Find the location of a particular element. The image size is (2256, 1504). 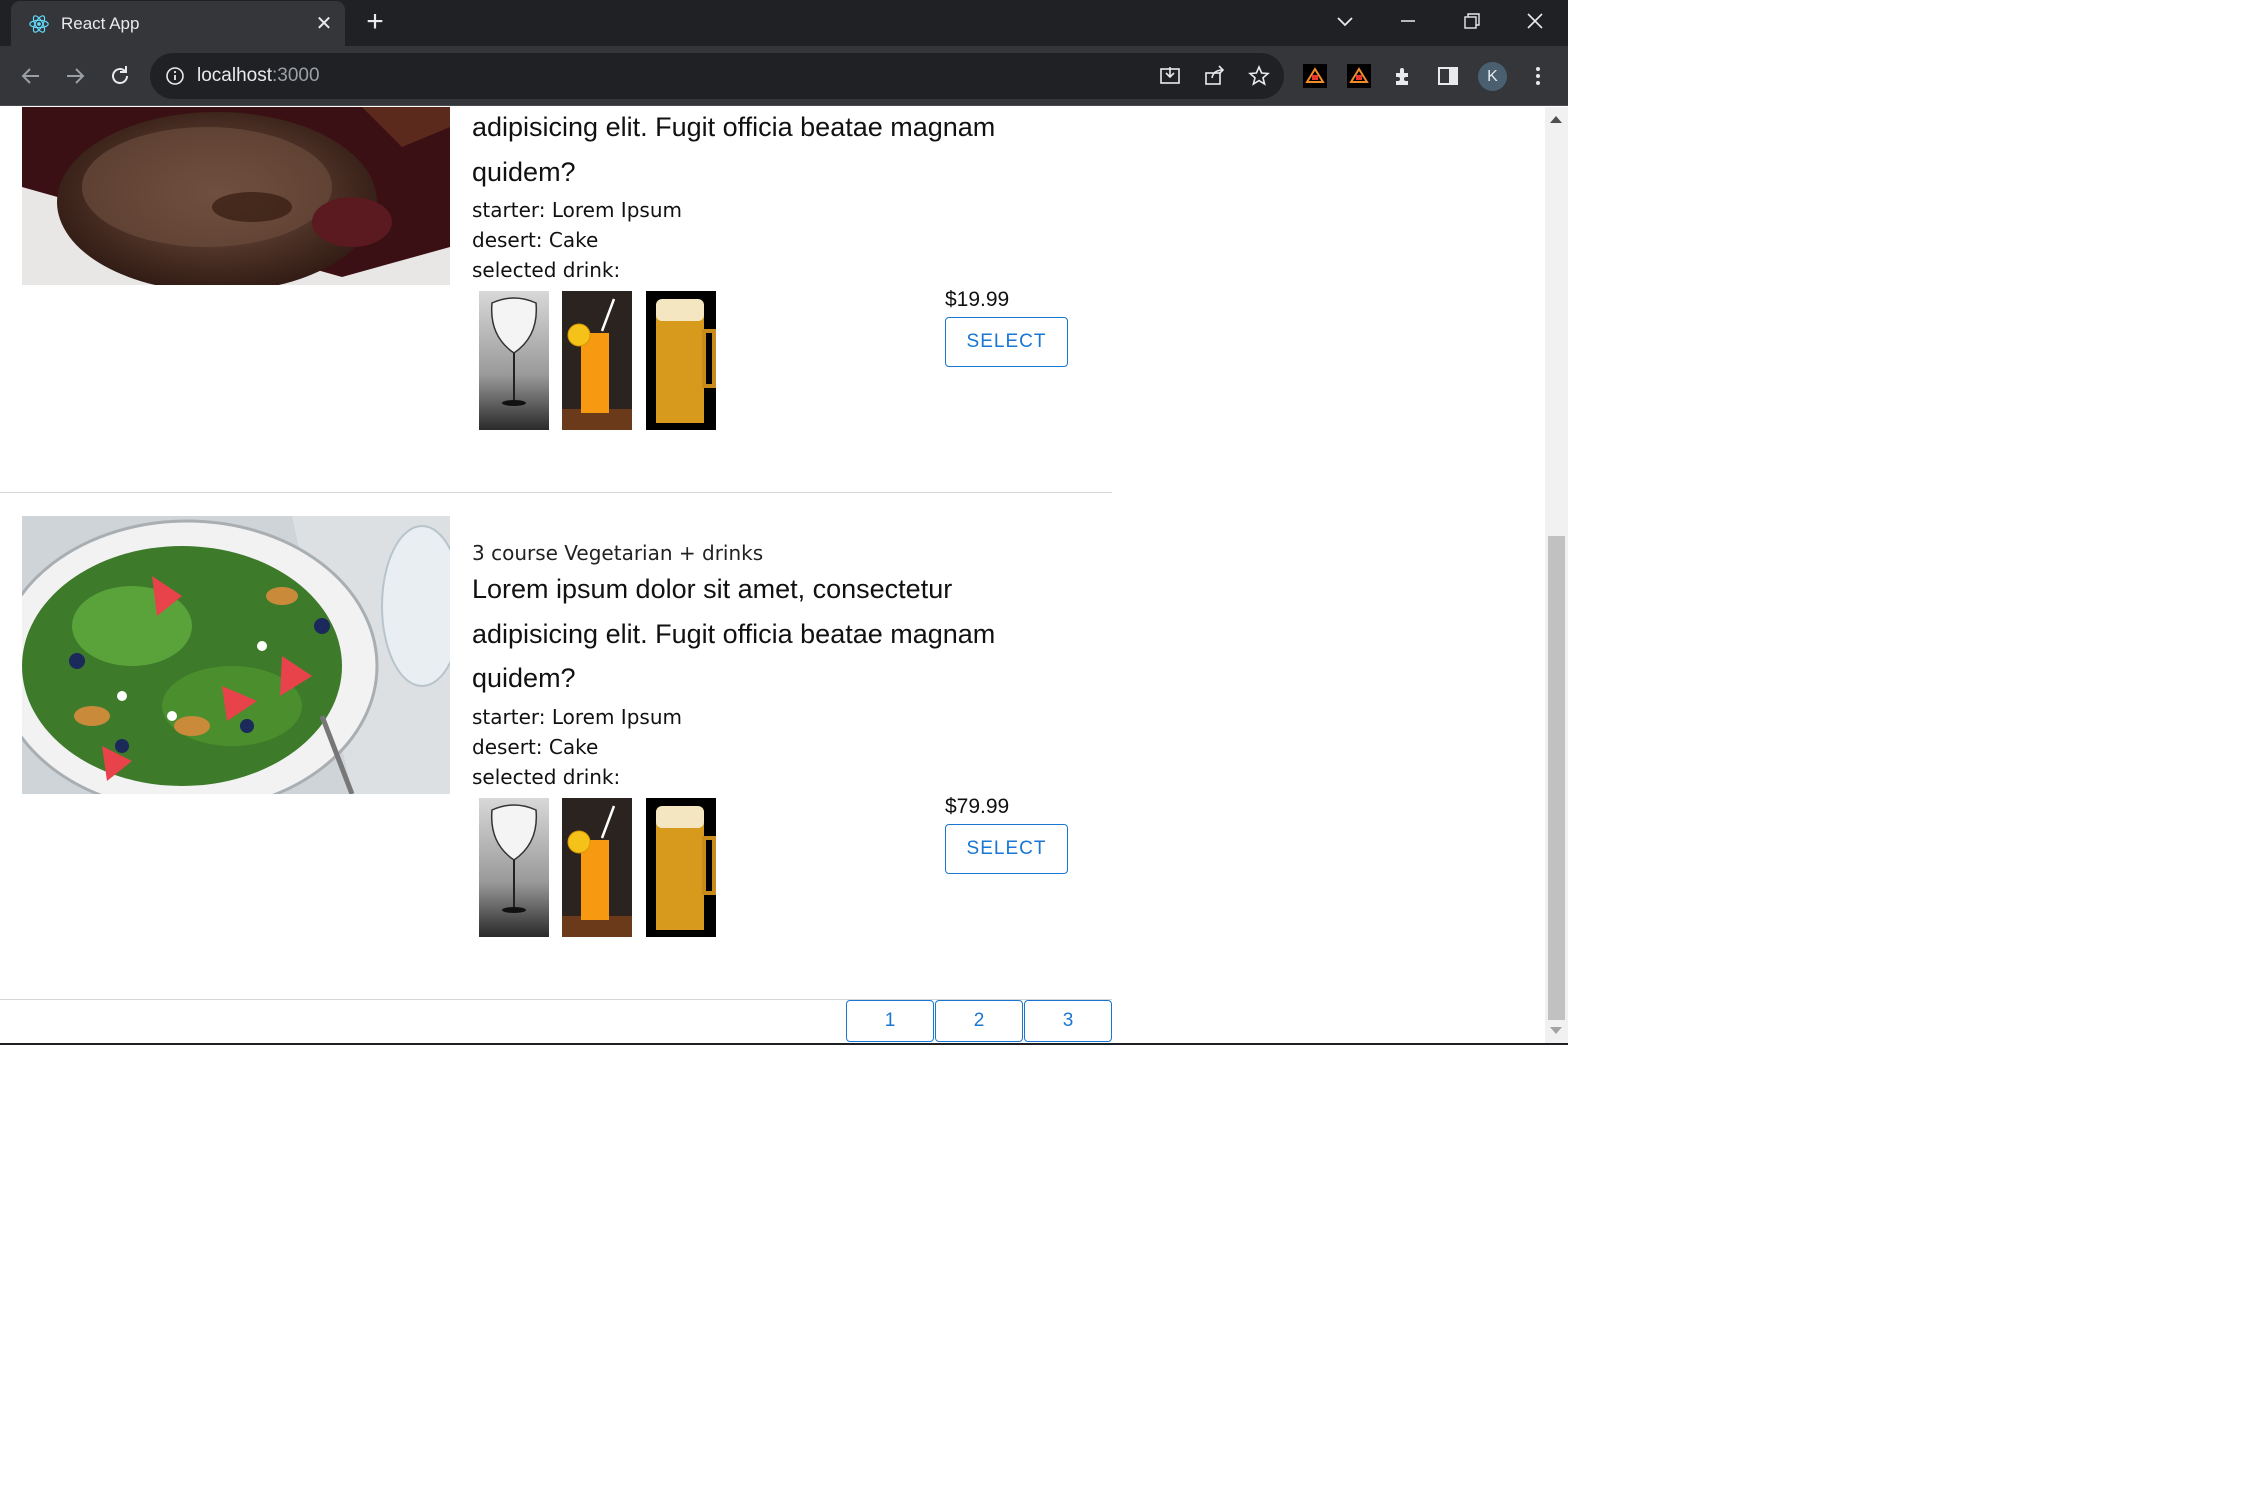

browser-tab: React App ✕ is located at coordinates (178, 23).